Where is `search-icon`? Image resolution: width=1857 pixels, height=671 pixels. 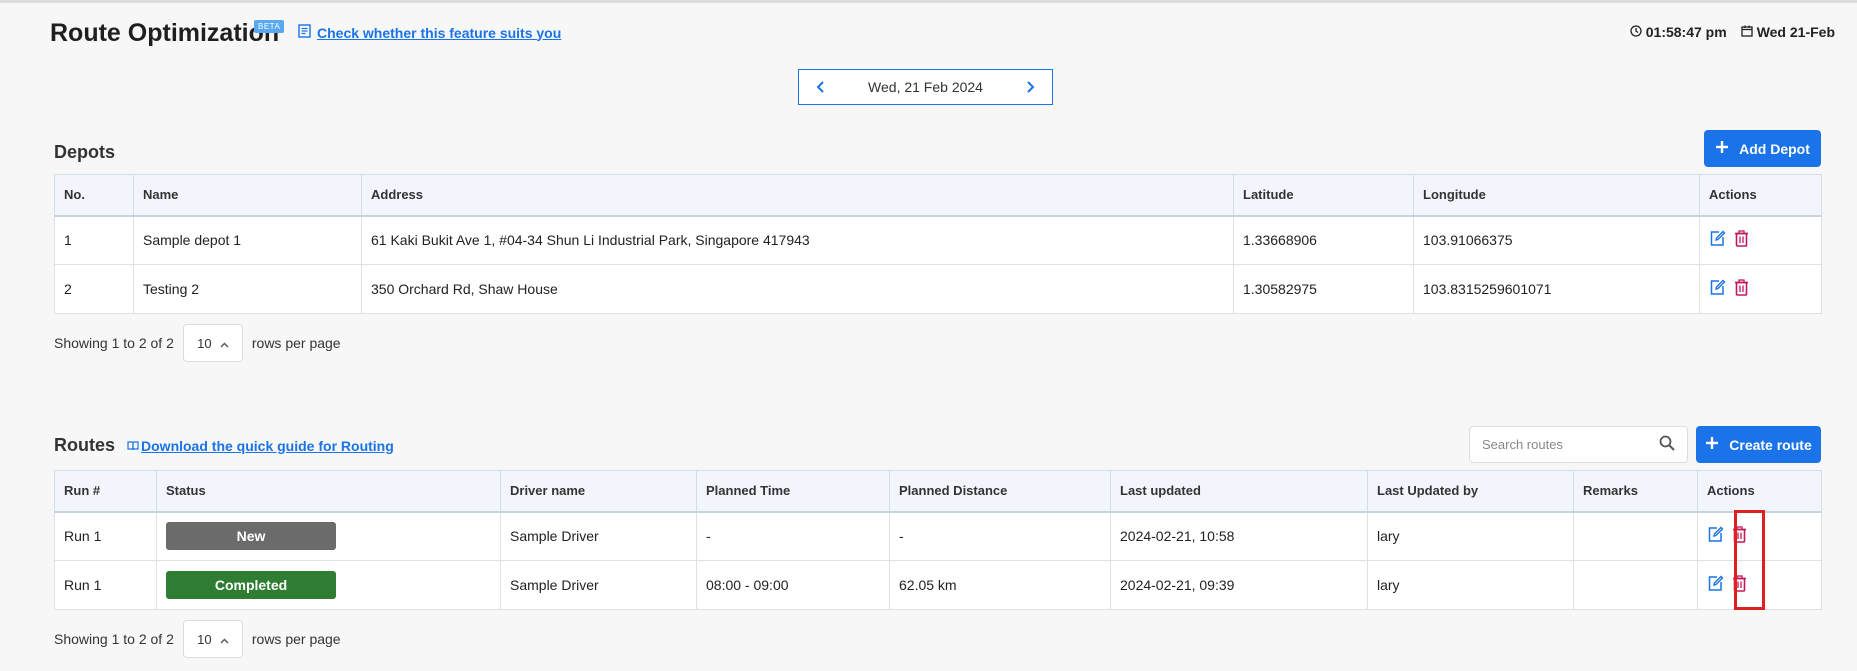 search-icon is located at coordinates (1667, 444).